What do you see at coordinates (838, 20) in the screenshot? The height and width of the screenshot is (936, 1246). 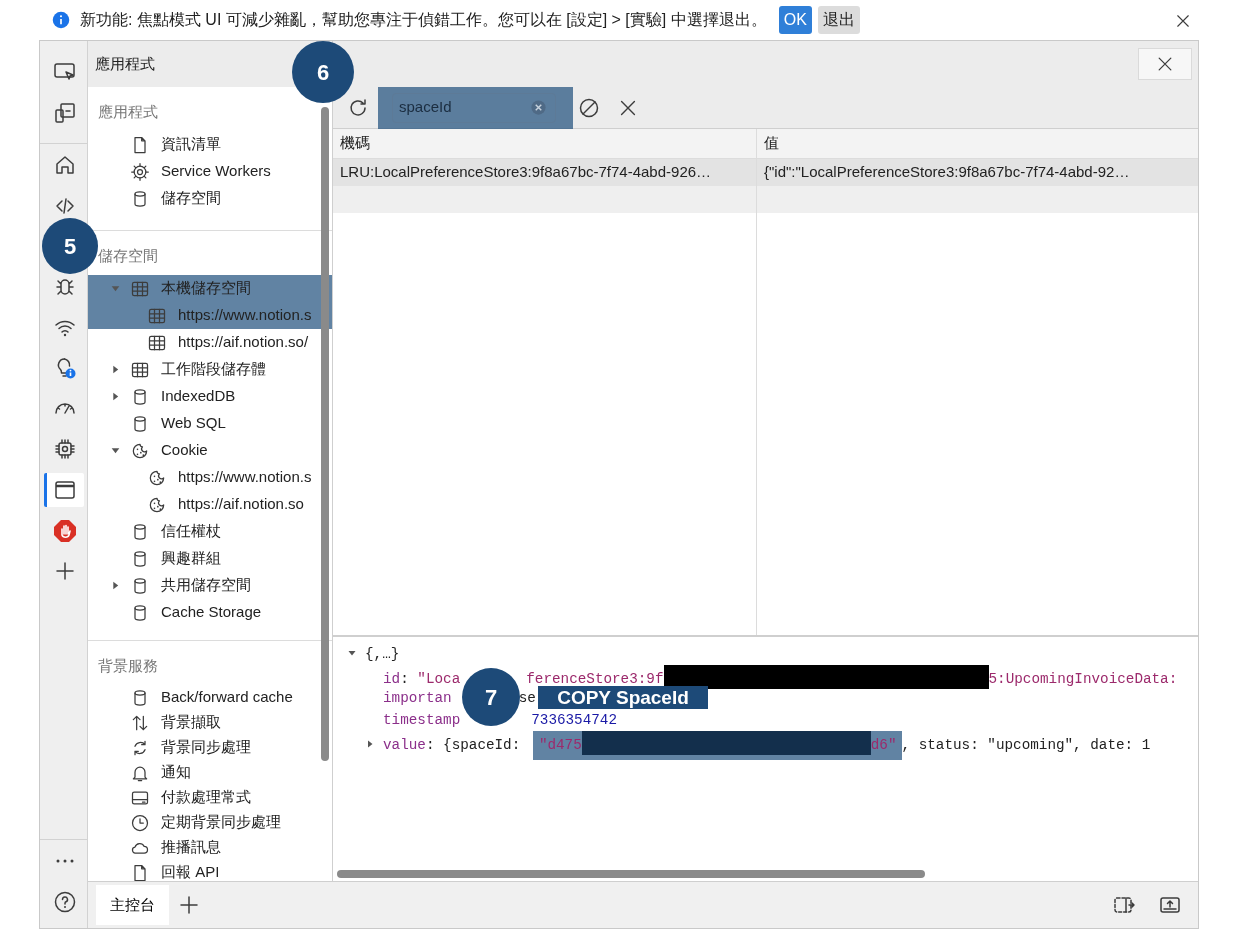 I see `button: 退出` at bounding box center [838, 20].